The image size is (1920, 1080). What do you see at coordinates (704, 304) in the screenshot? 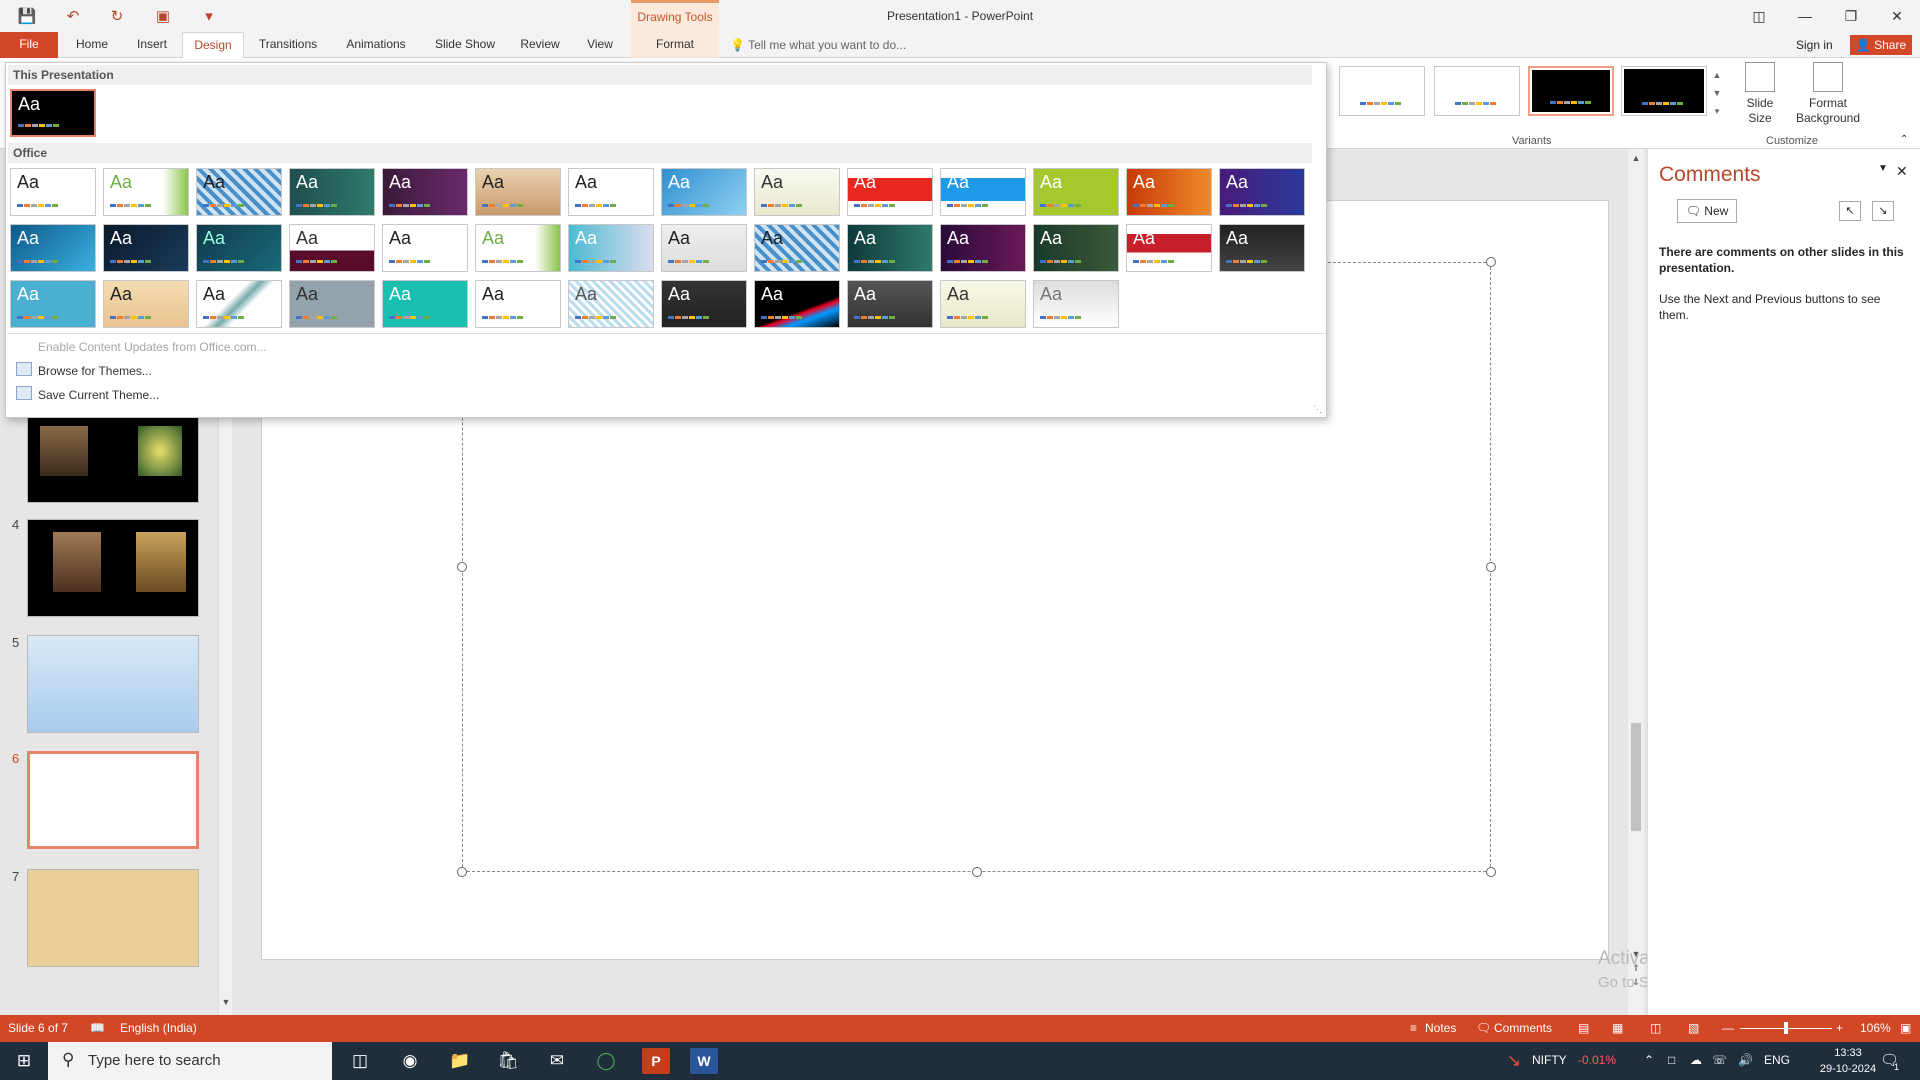
I see `theme-office-36: Aa` at bounding box center [704, 304].